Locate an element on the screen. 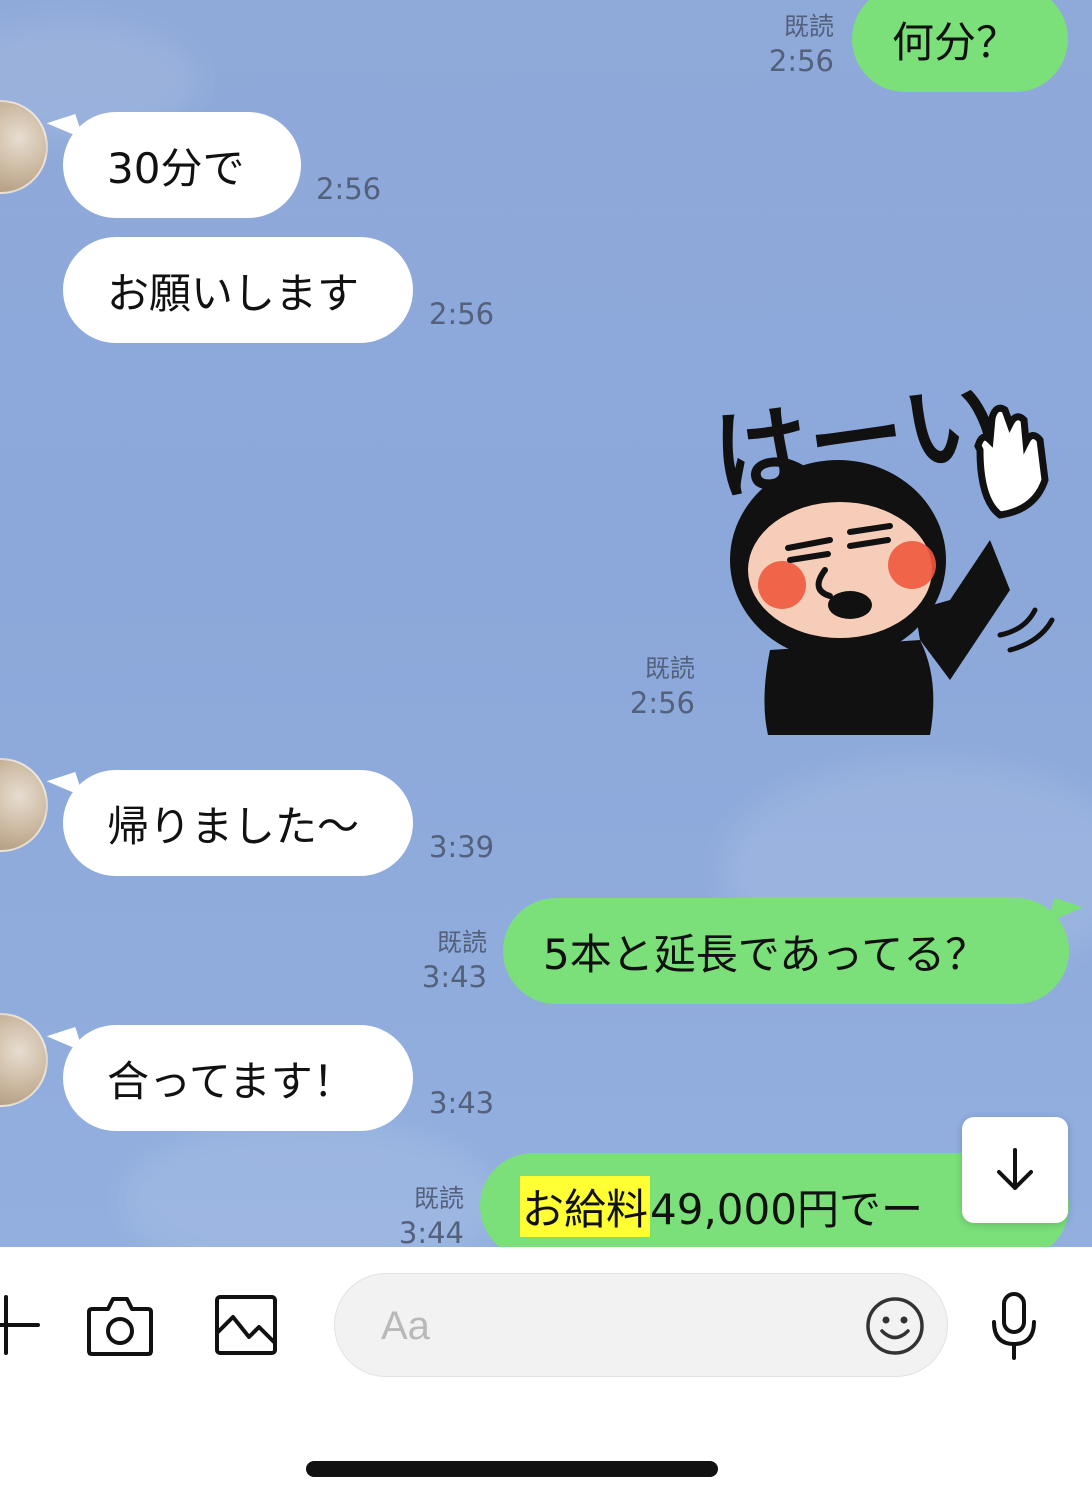  message-text: 合ってます！ is located at coordinates (231, 1081).